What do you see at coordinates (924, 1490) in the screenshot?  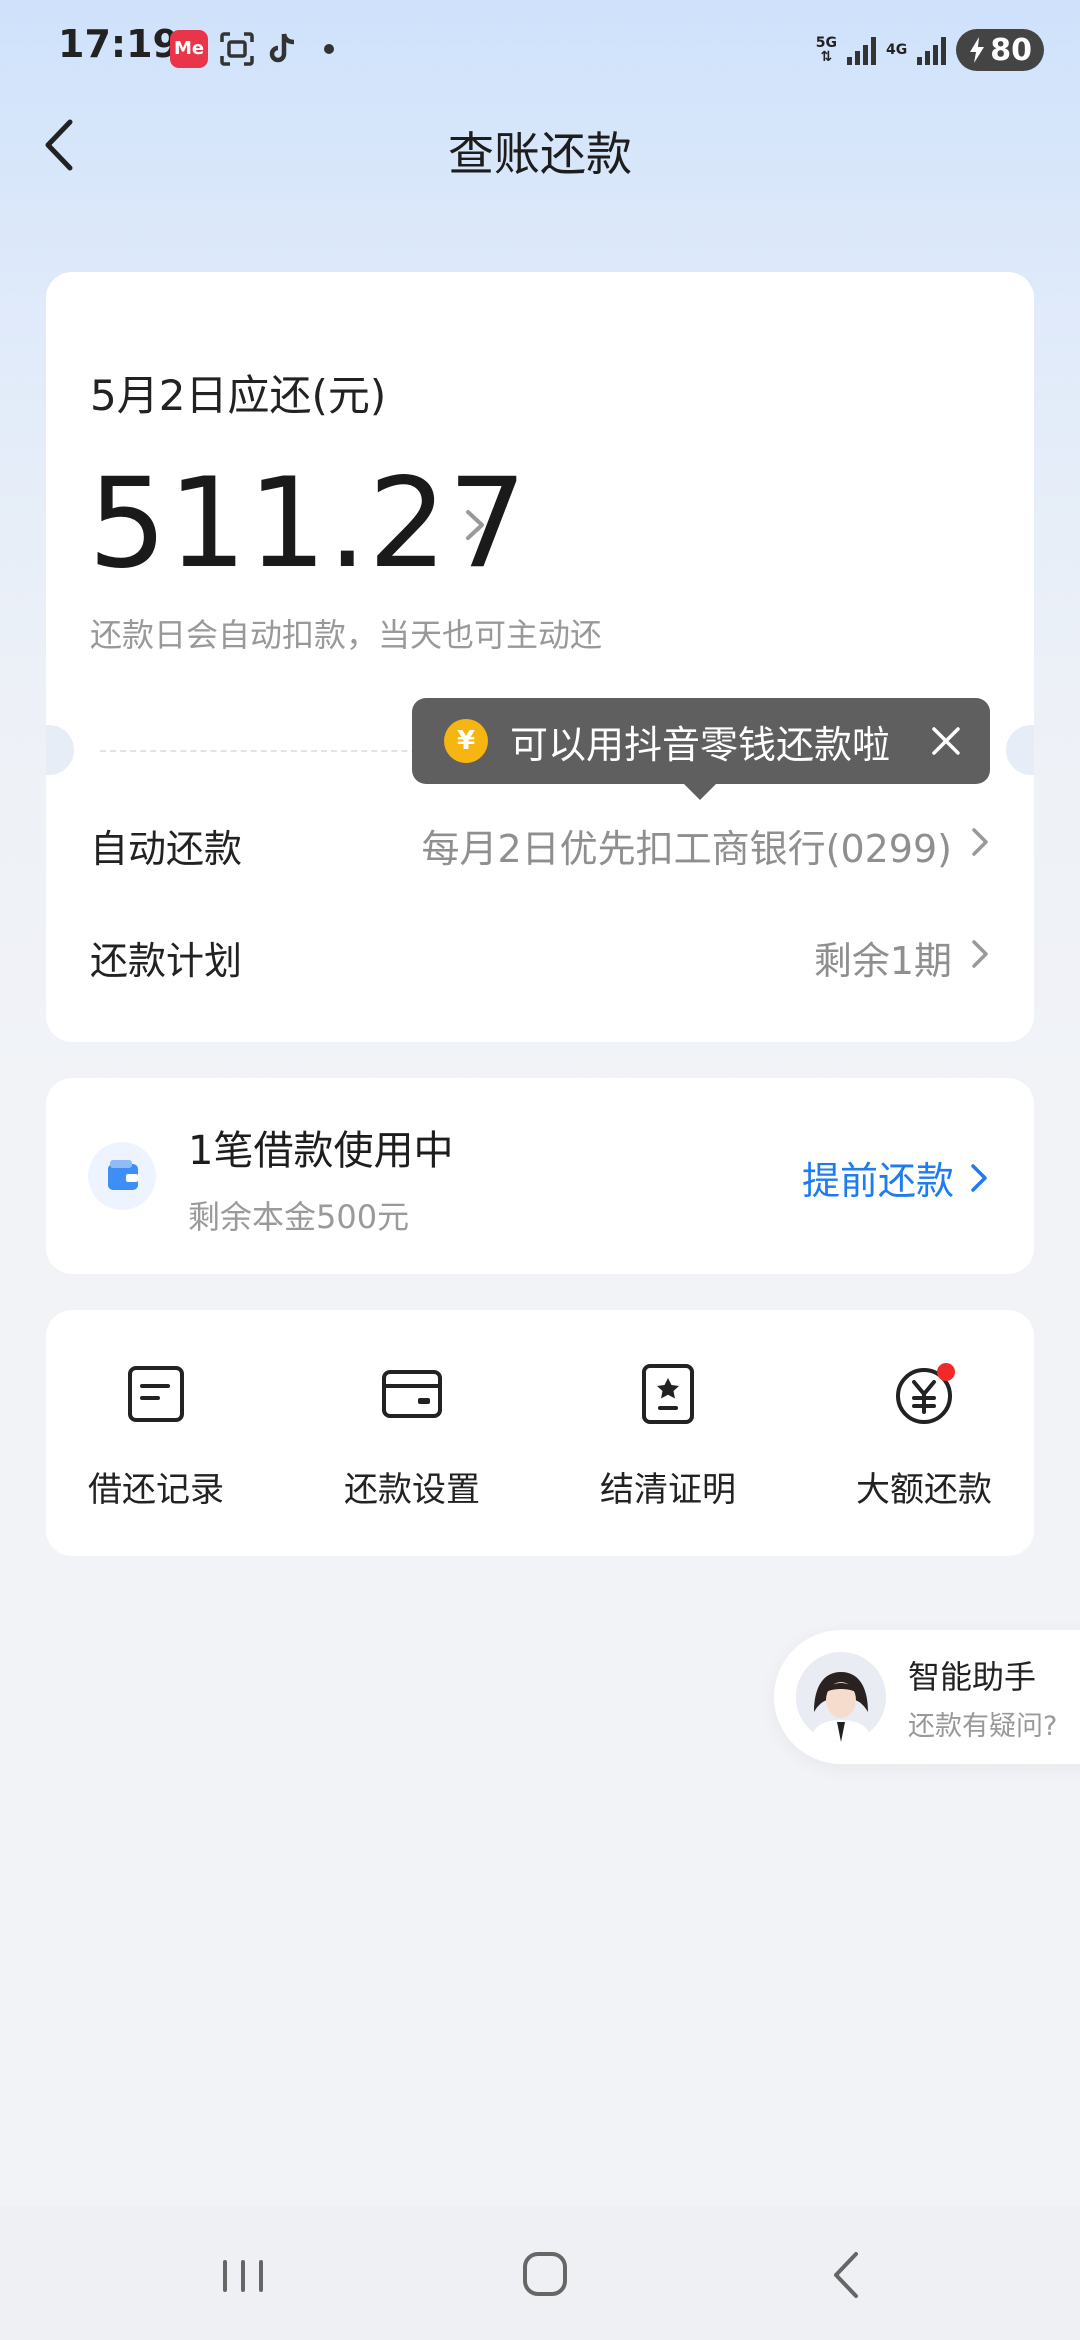 I see `grid-label: 大额还款` at bounding box center [924, 1490].